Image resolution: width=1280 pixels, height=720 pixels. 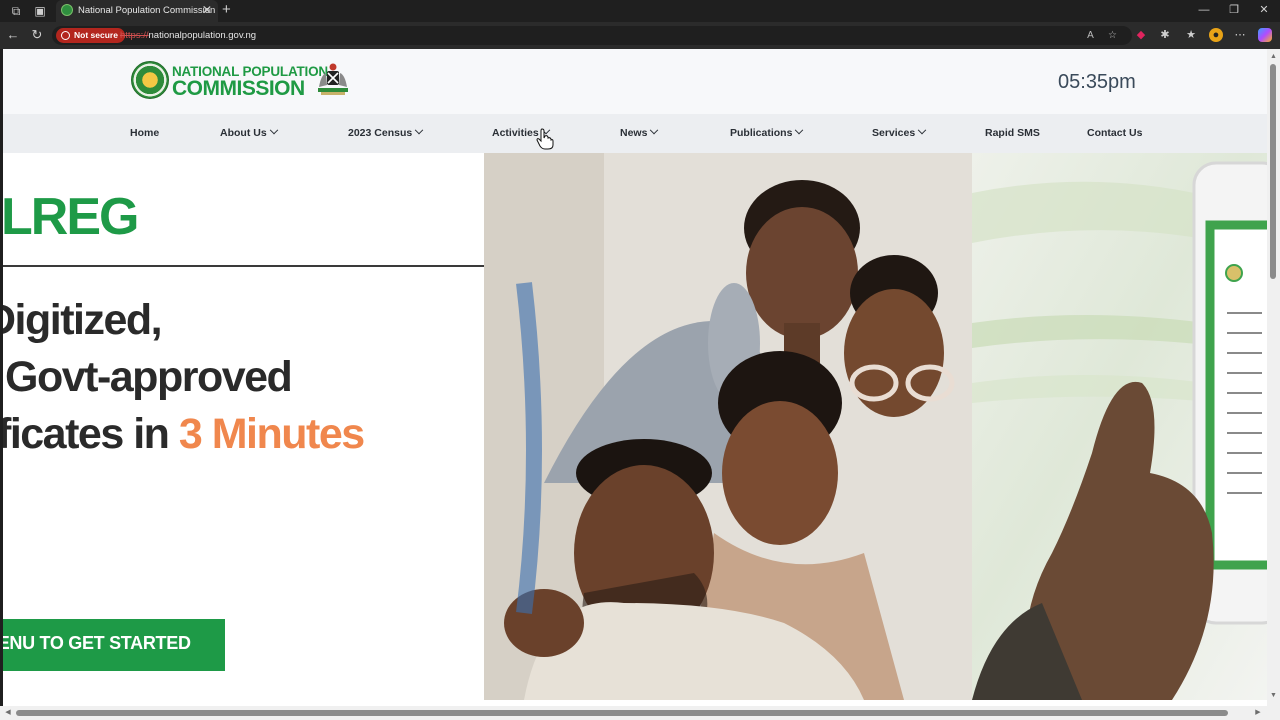 I want to click on nav-services: Services, so click(x=899, y=132).